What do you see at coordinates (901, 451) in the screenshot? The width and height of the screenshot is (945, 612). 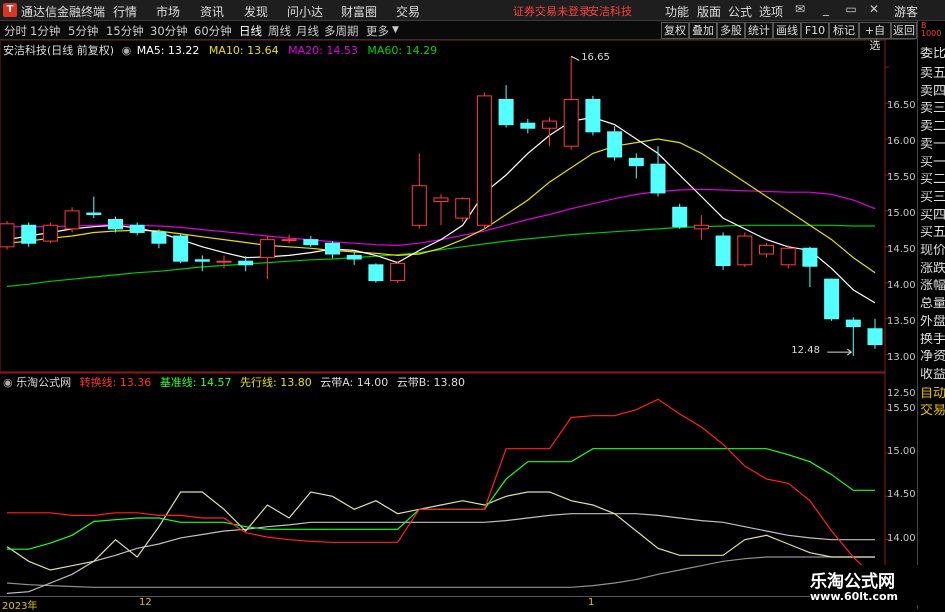 I see `indicator-tick-label: 15.00` at bounding box center [901, 451].